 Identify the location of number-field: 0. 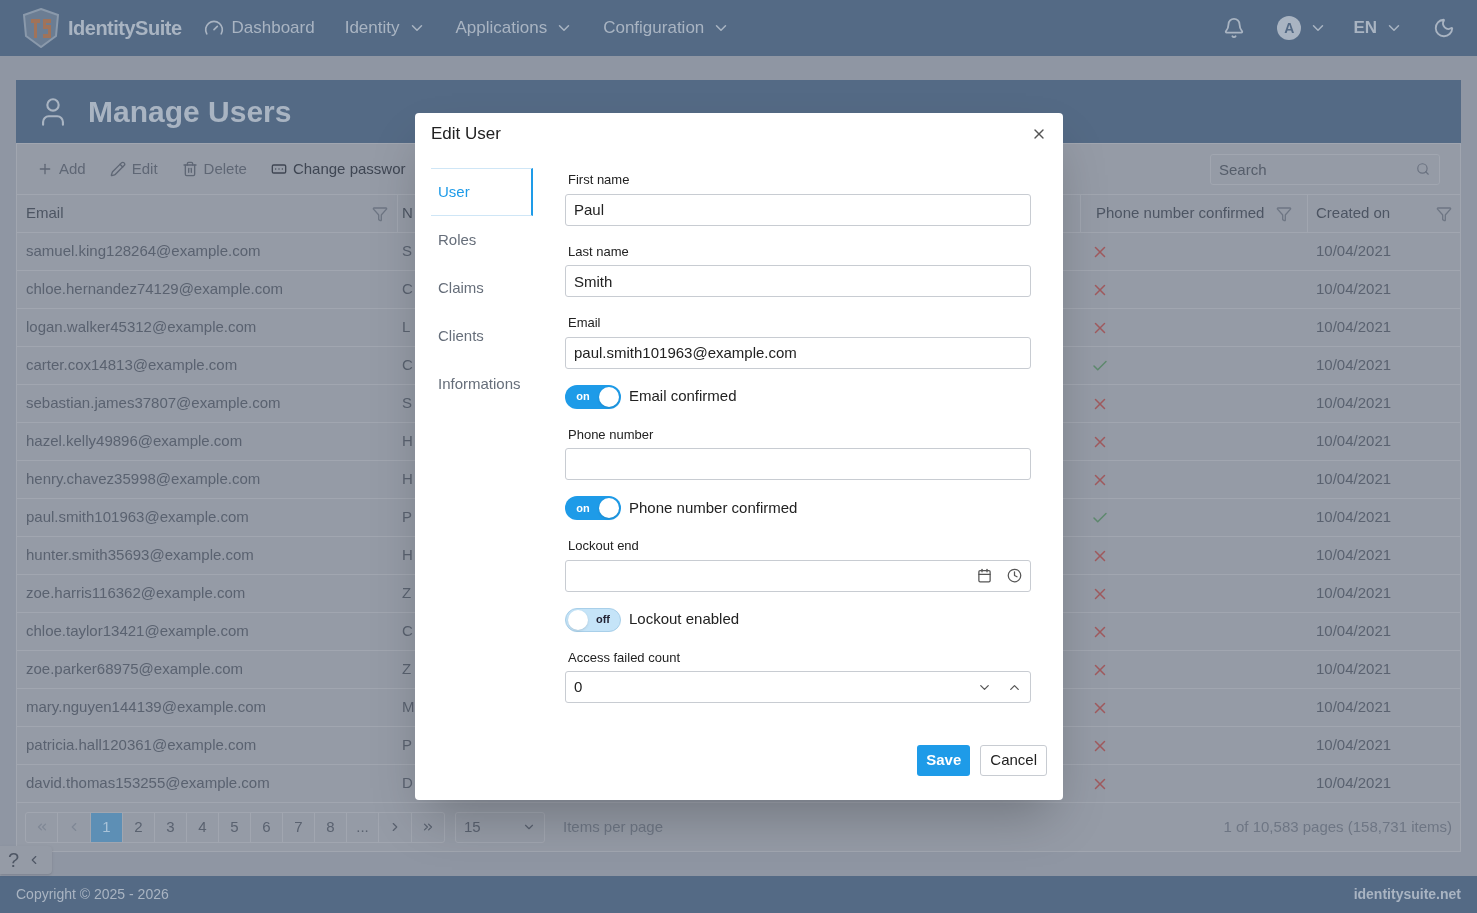
(798, 687).